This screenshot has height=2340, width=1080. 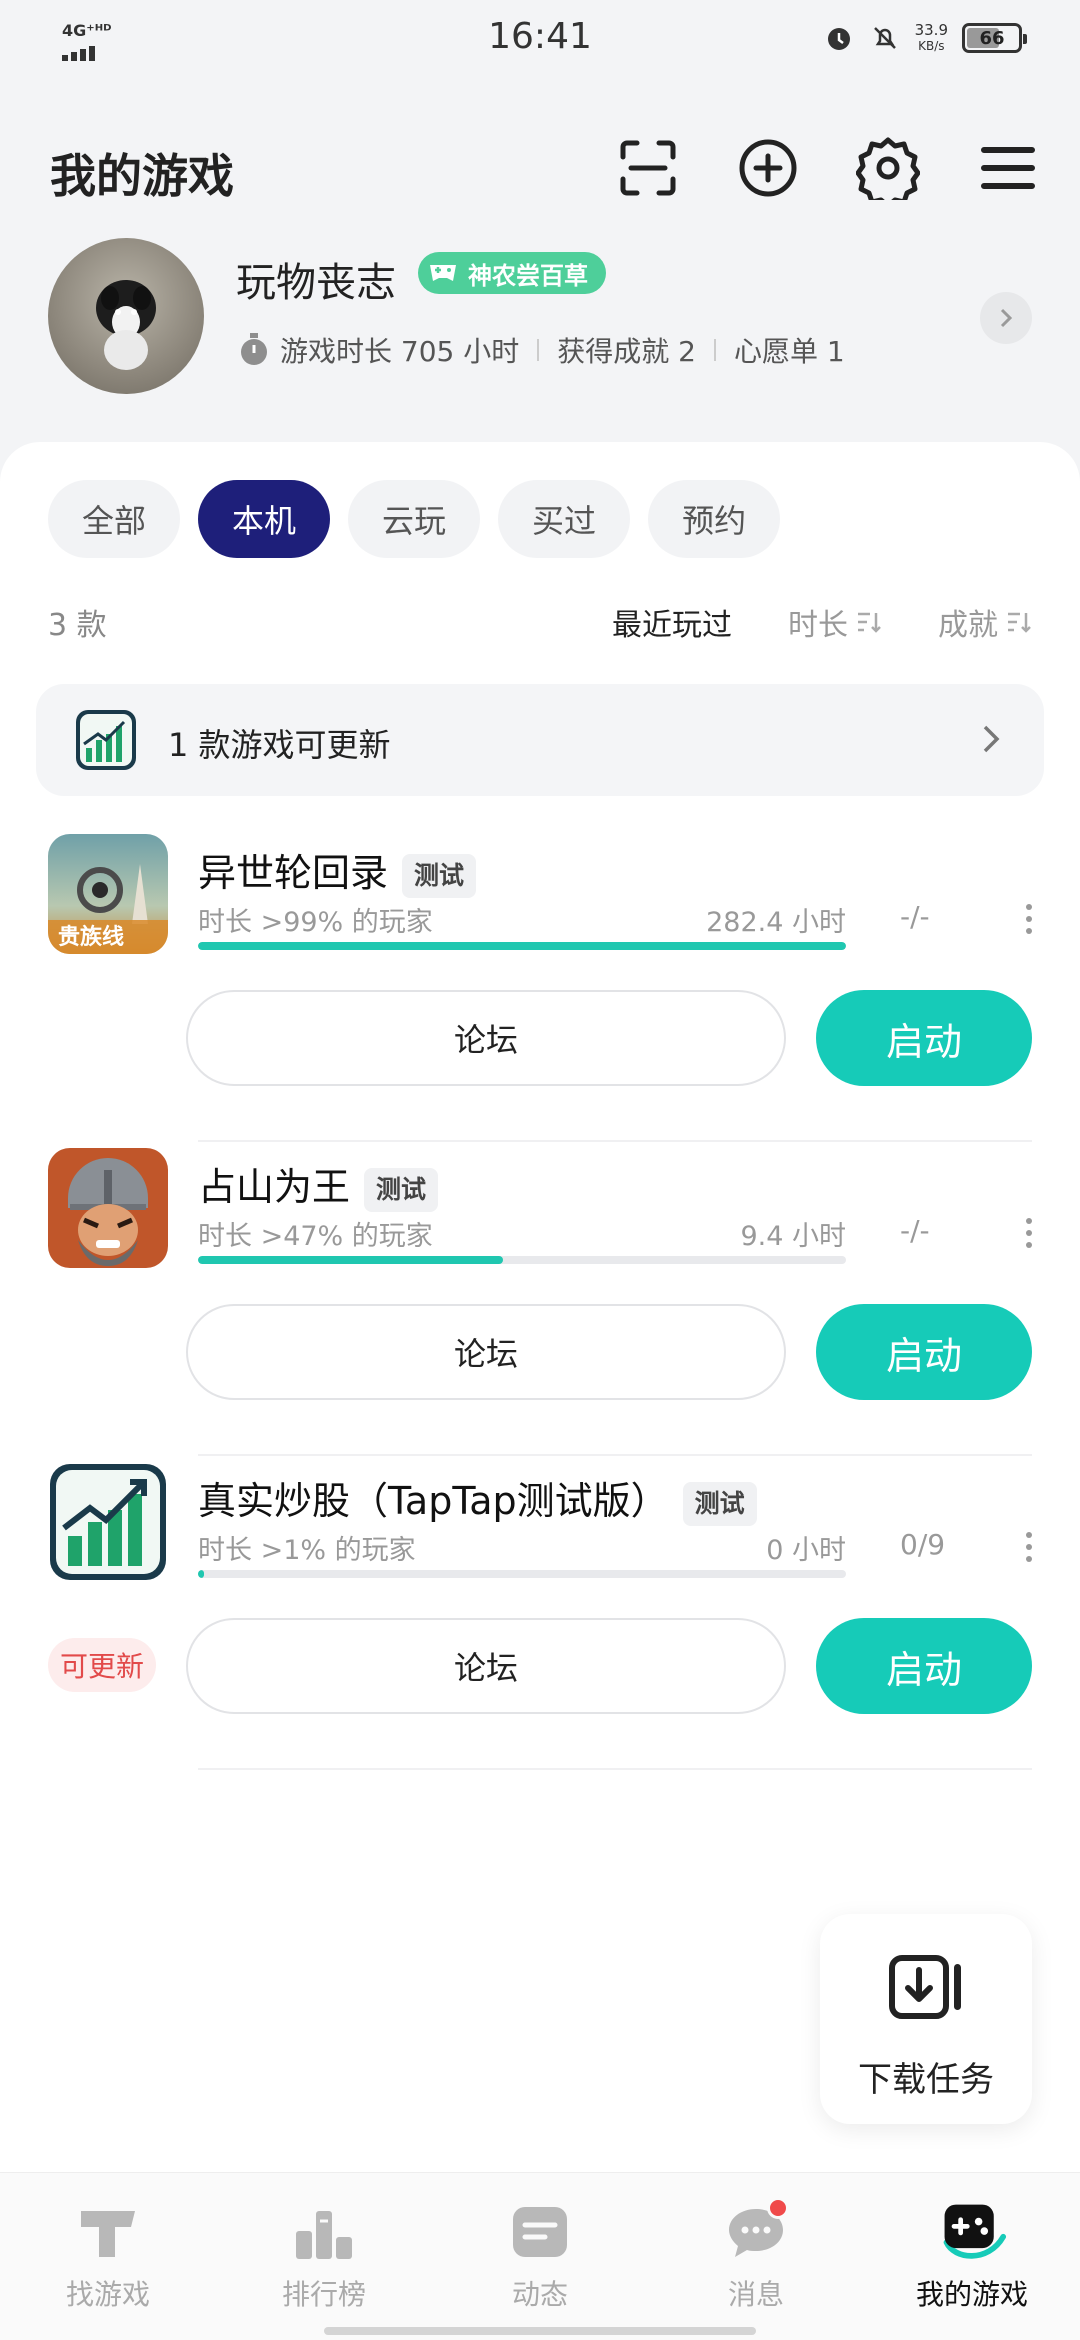 What do you see at coordinates (755, 2294) in the screenshot?
I see `nav-label: 消息` at bounding box center [755, 2294].